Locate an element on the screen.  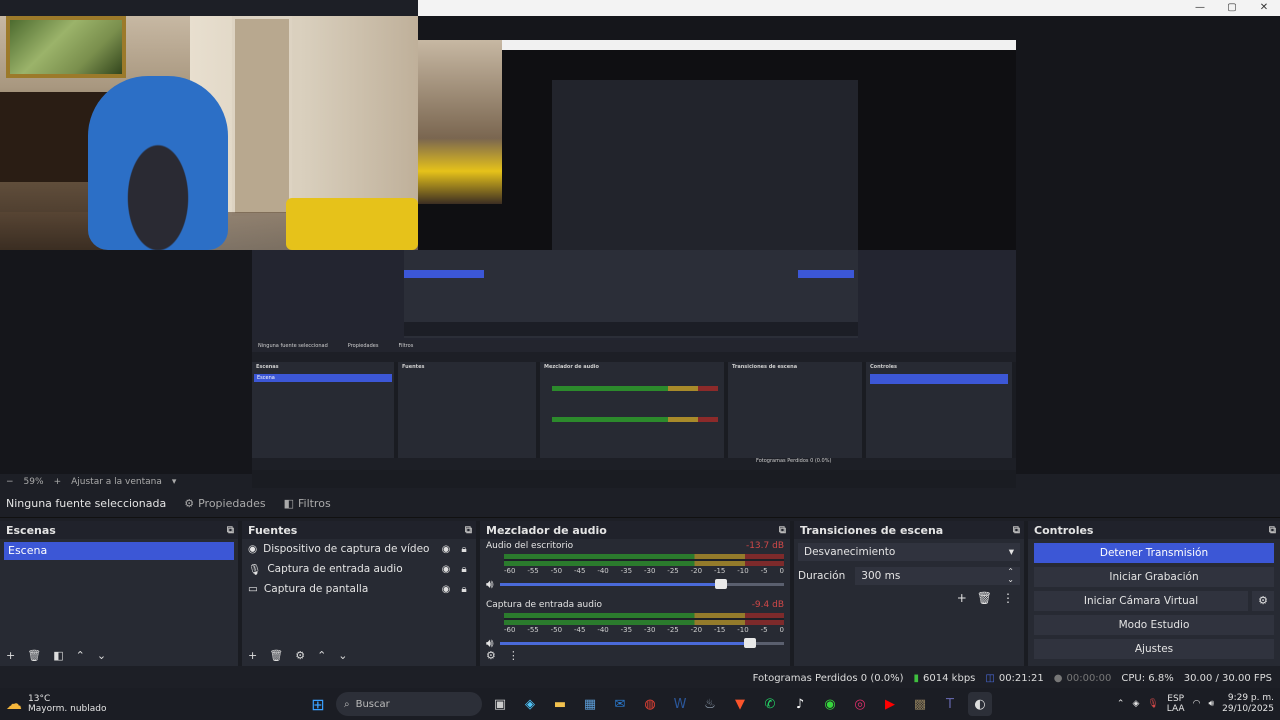
instagram-icon: ◎ is located at coordinates (860, 704).